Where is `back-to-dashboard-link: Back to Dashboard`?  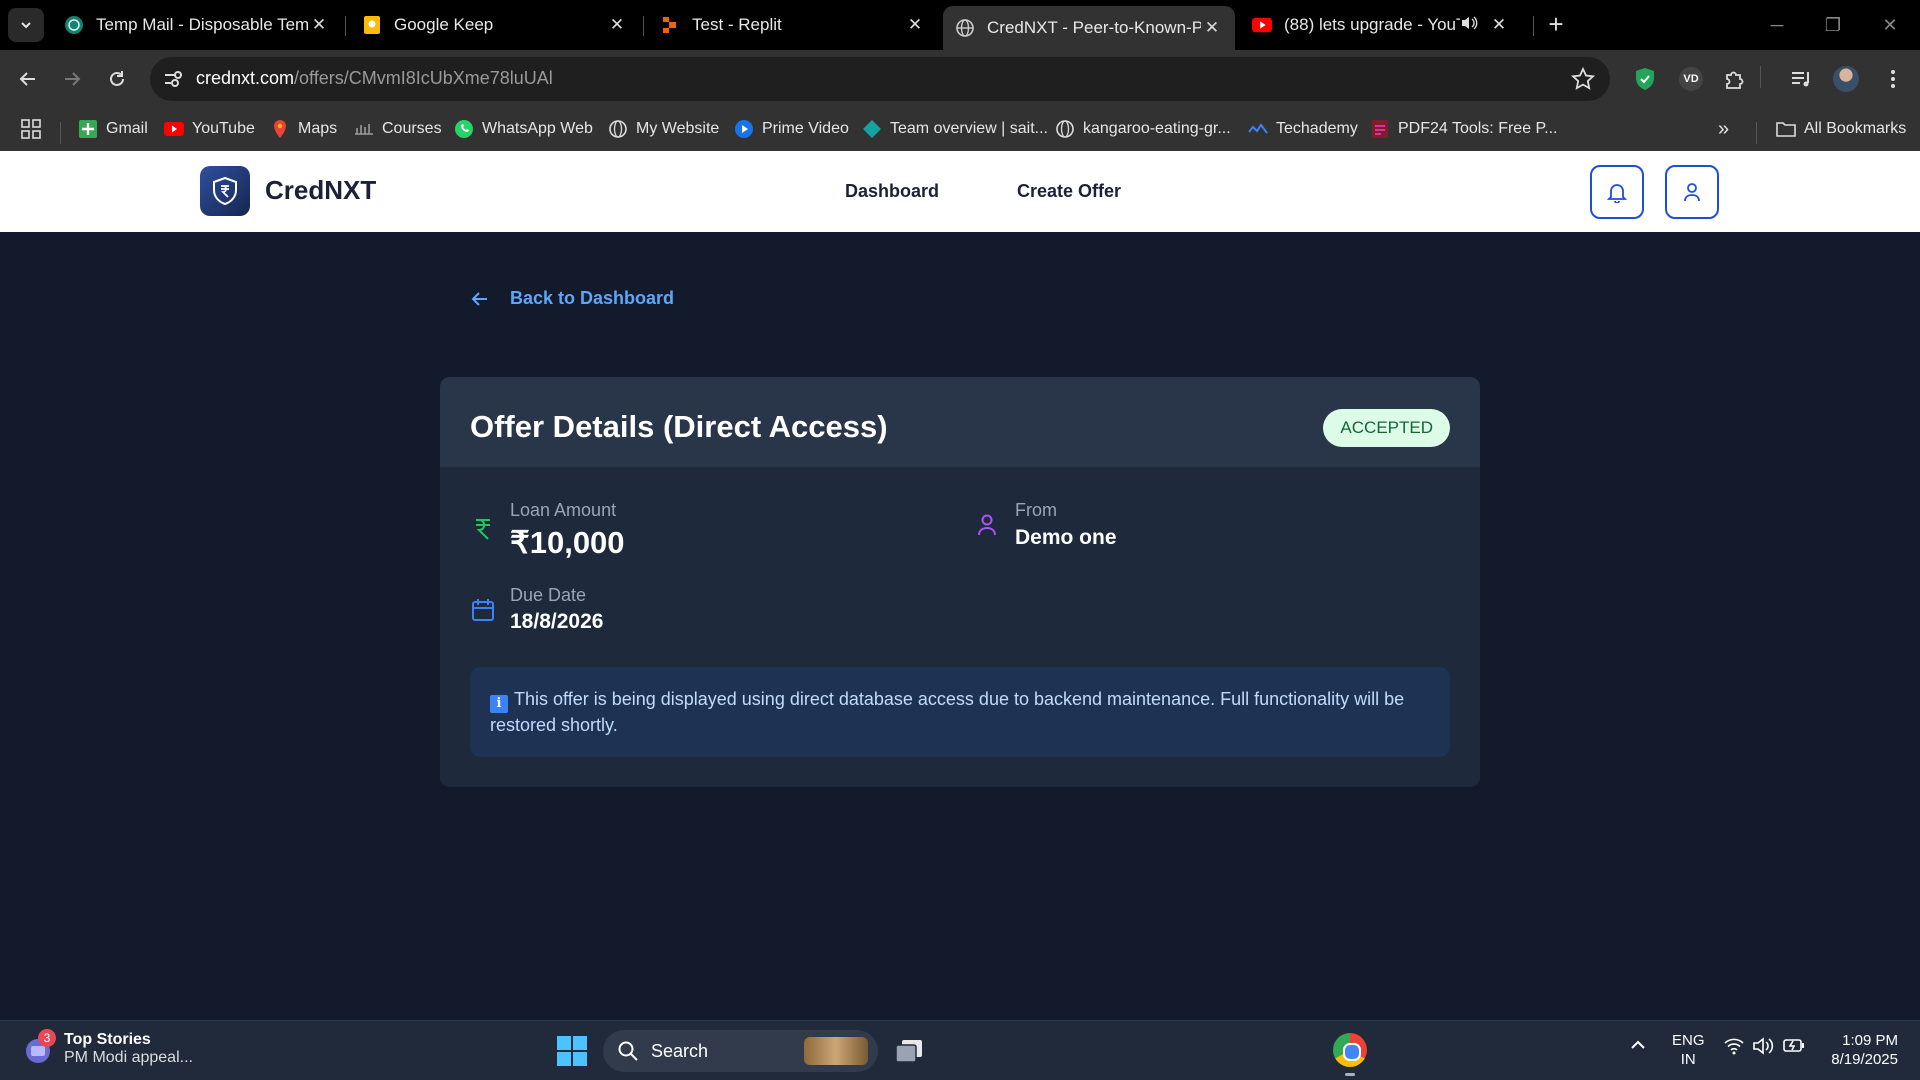 back-to-dashboard-link: Back to Dashboard is located at coordinates (572, 298).